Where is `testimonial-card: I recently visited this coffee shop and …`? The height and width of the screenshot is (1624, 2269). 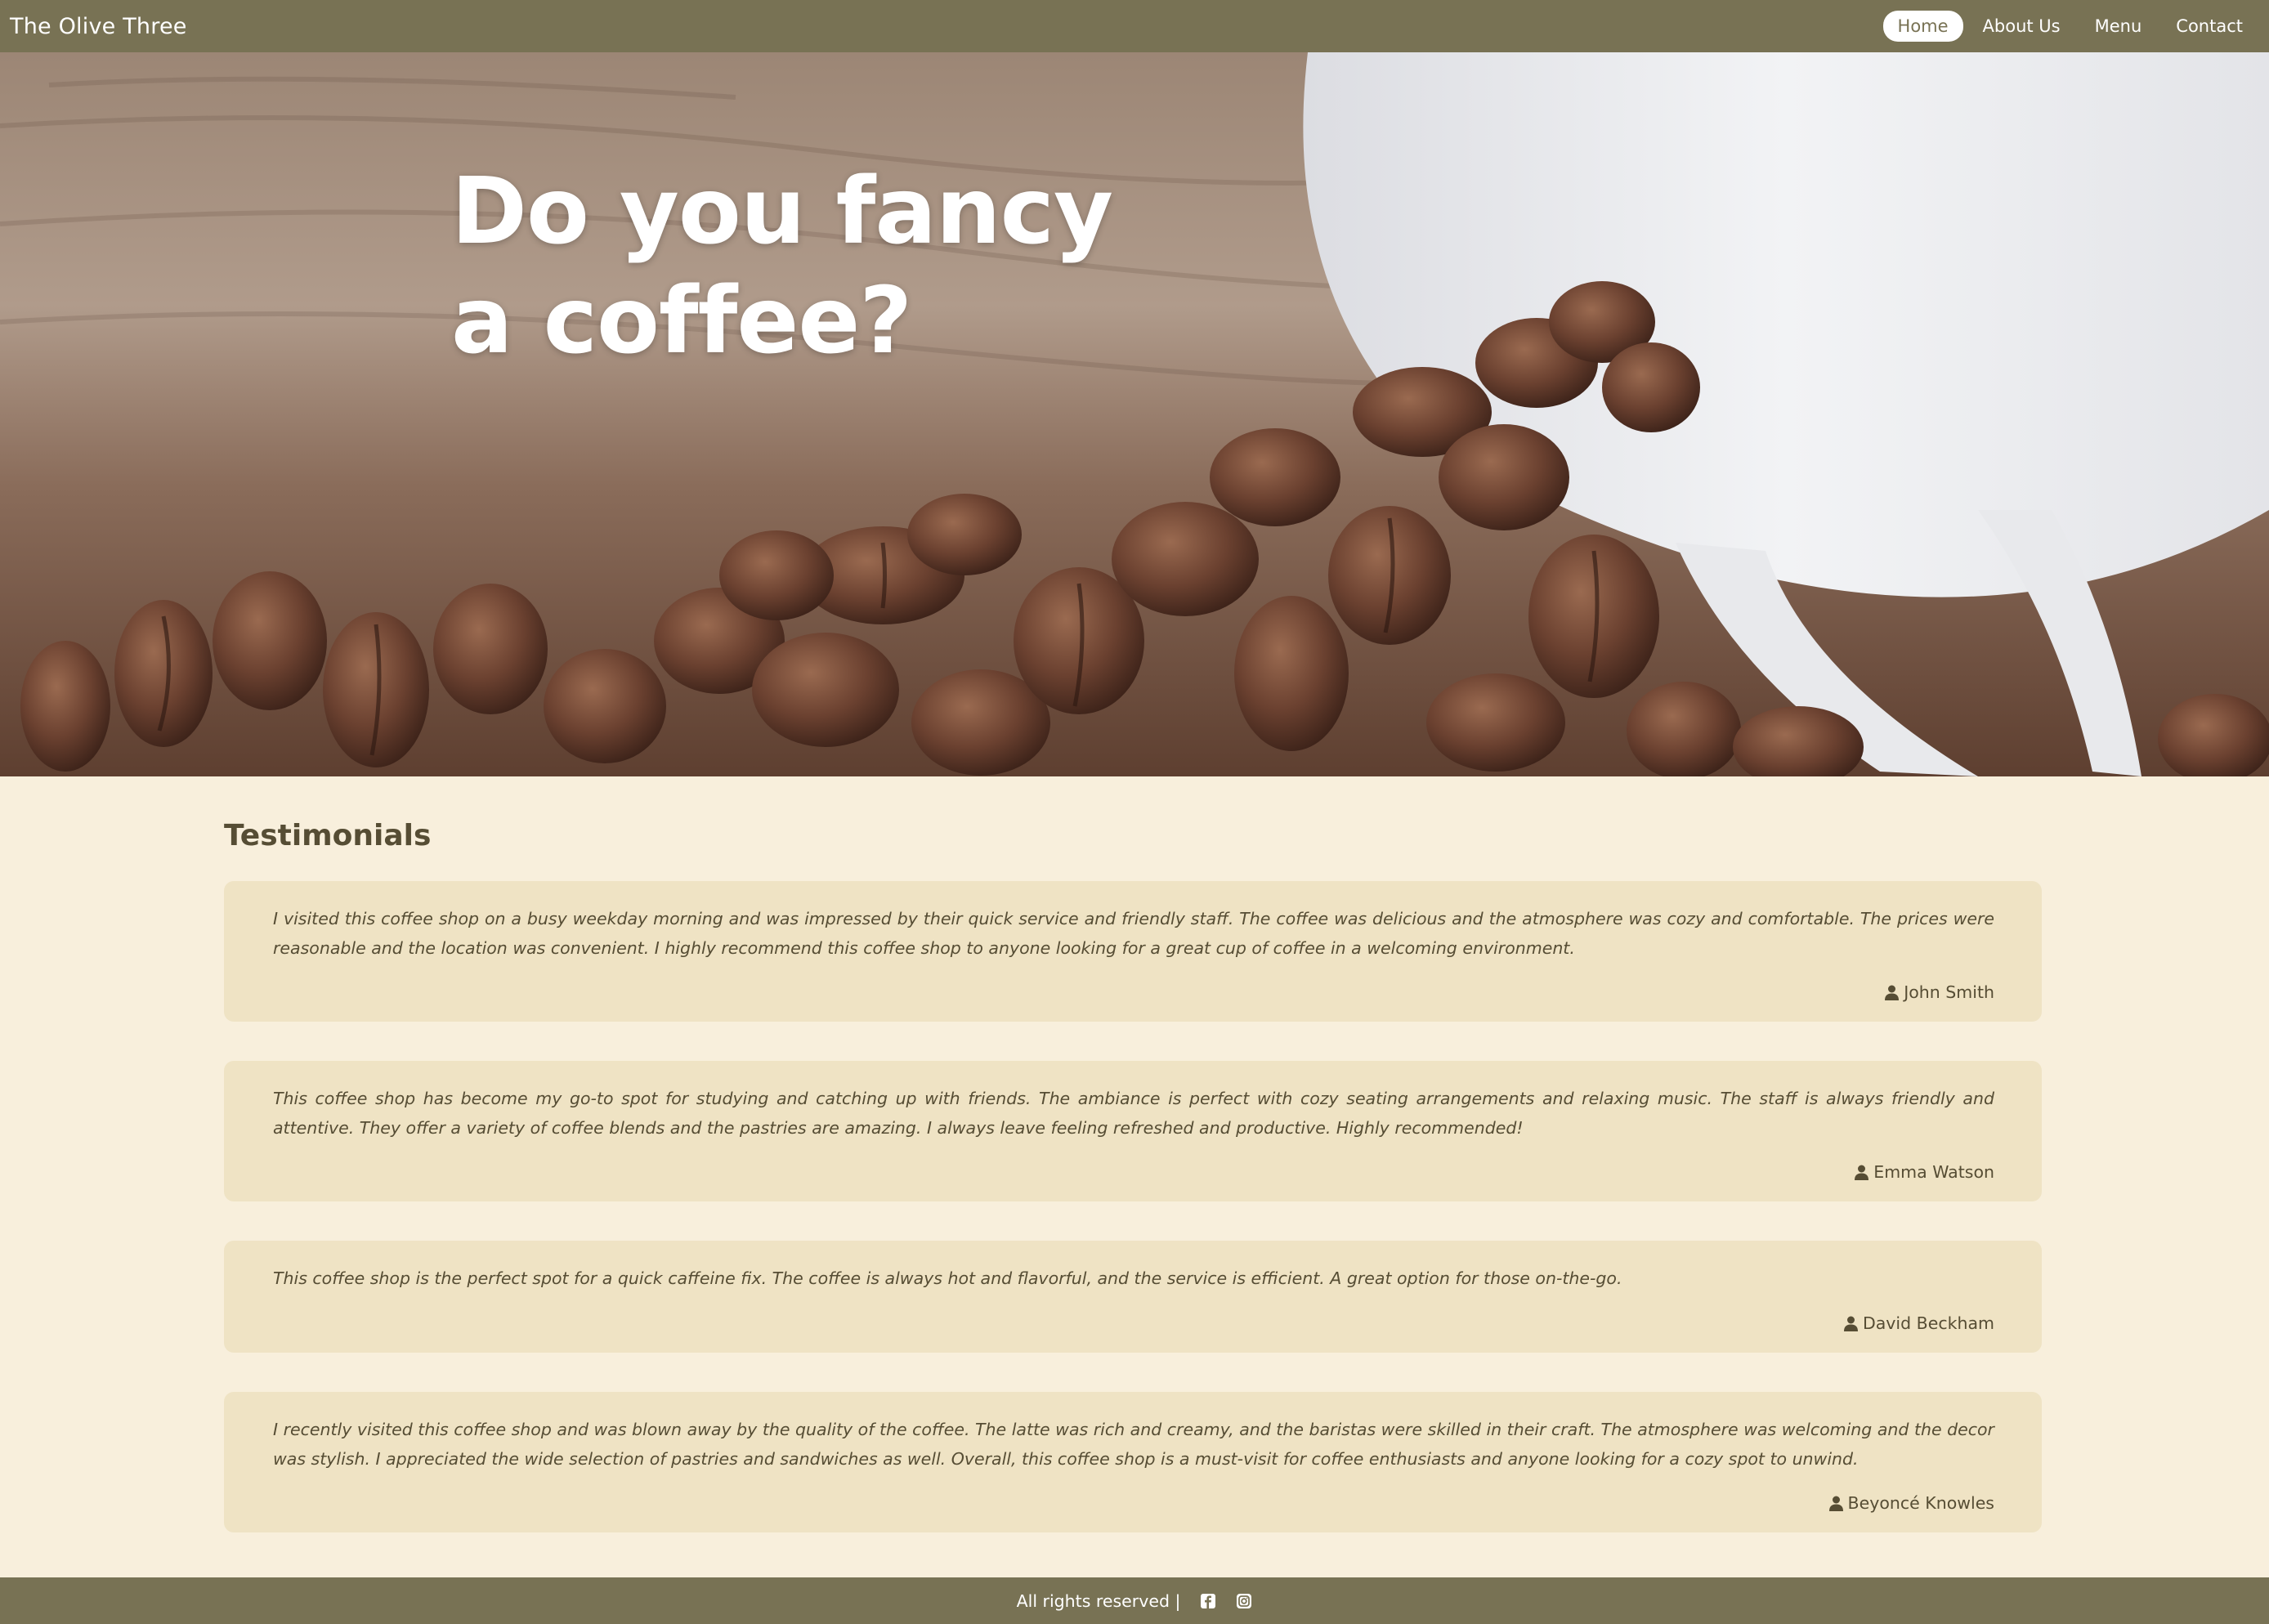
testimonial-card: I recently visited this coffee shop and … is located at coordinates (1133, 1462).